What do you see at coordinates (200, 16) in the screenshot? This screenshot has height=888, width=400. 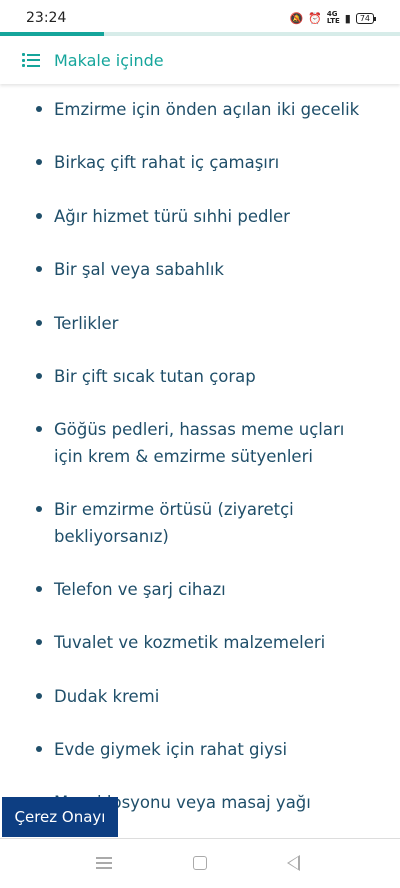 I see `status-bar: 23:24 🔕 ⏰ 4G LTE ▮ 74` at bounding box center [200, 16].